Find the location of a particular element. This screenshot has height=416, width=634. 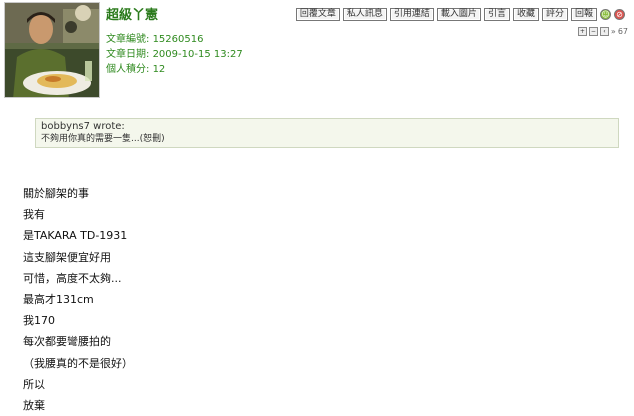

load-images-button: 載入圖片 is located at coordinates (458, 14).